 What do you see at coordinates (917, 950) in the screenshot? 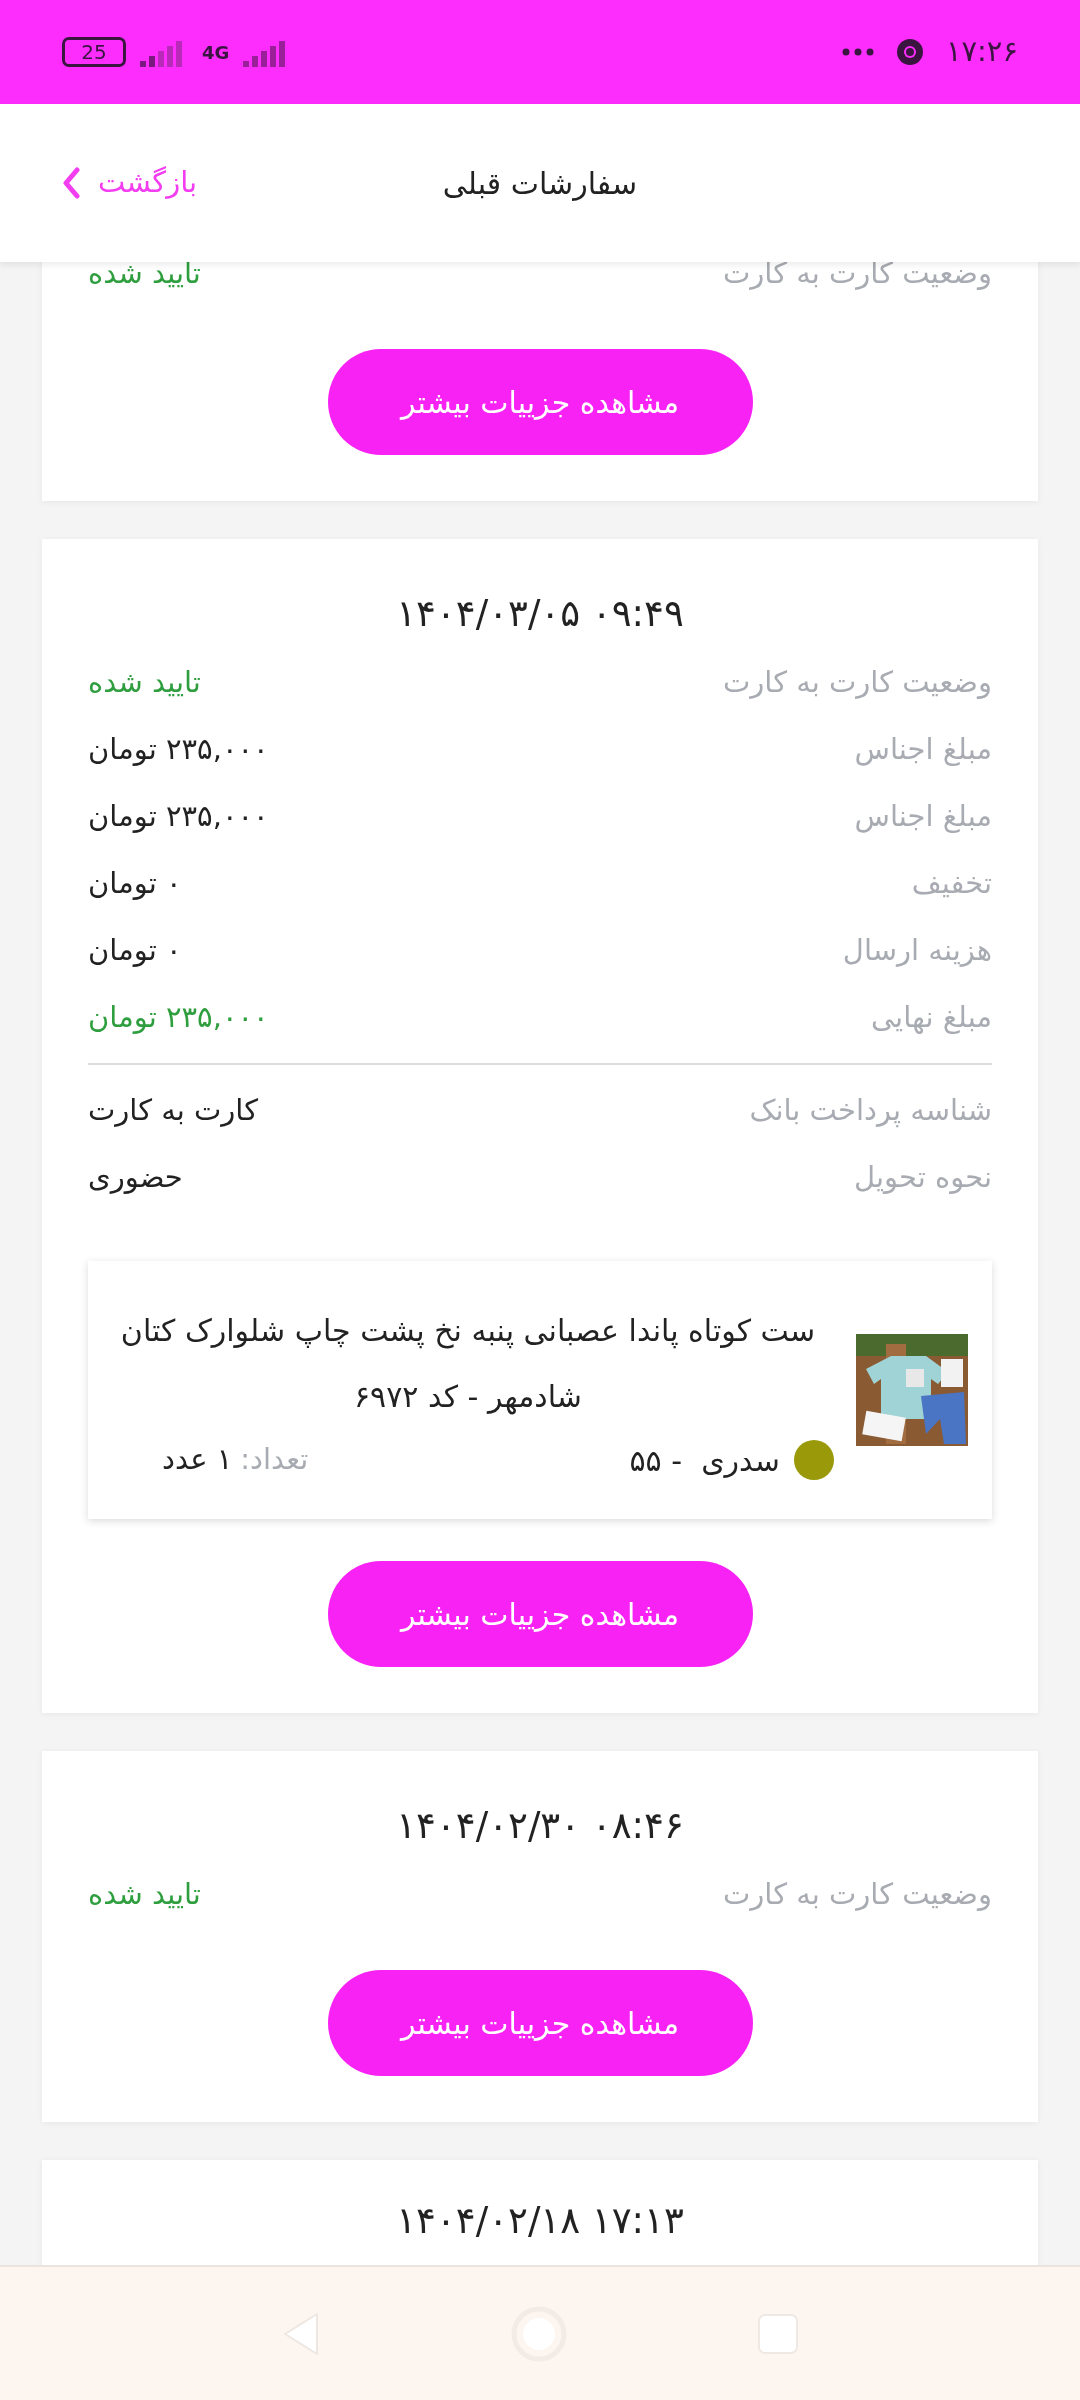
I see `row-label: هزینه ارسال` at bounding box center [917, 950].